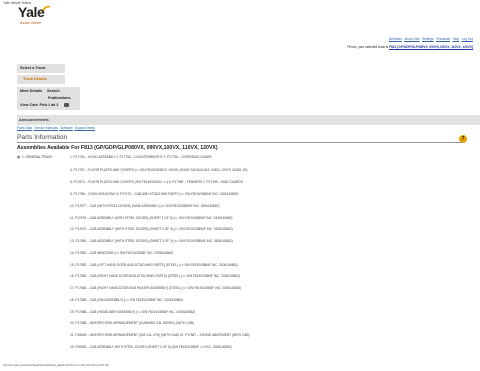  I want to click on cart-icon, so click(66, 104).